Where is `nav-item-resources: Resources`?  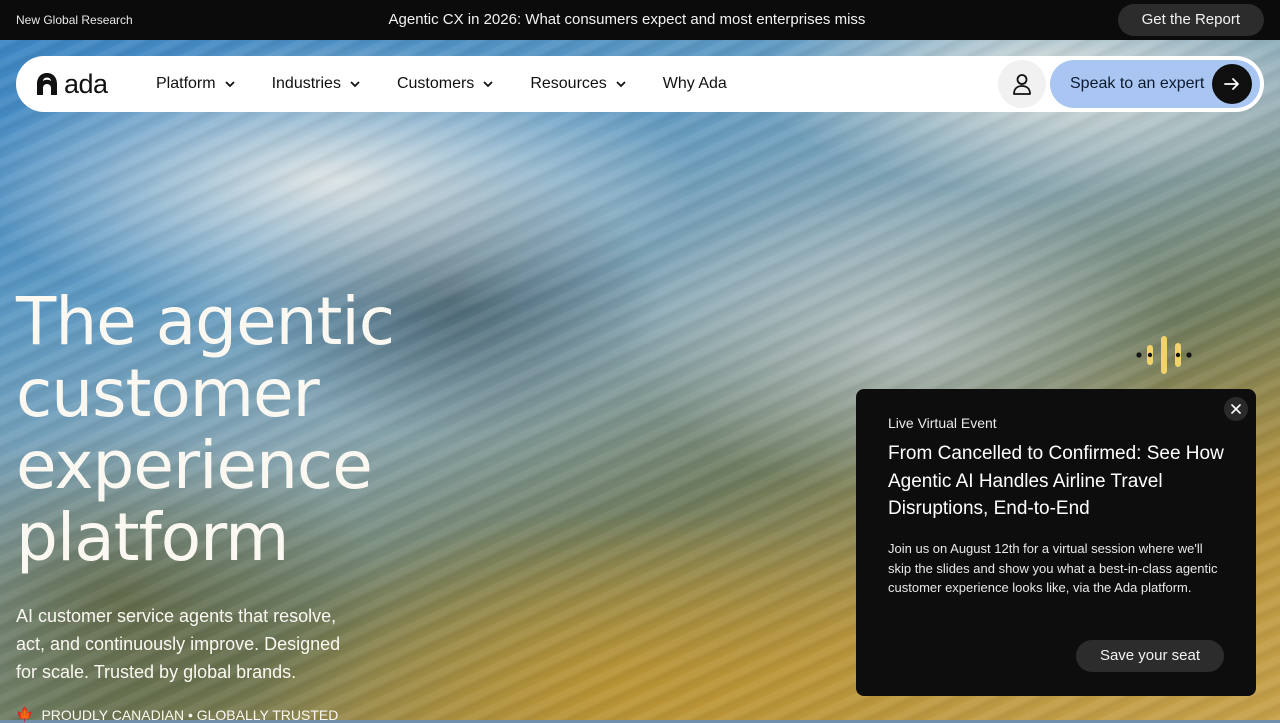
nav-item-resources: Resources is located at coordinates (578, 84).